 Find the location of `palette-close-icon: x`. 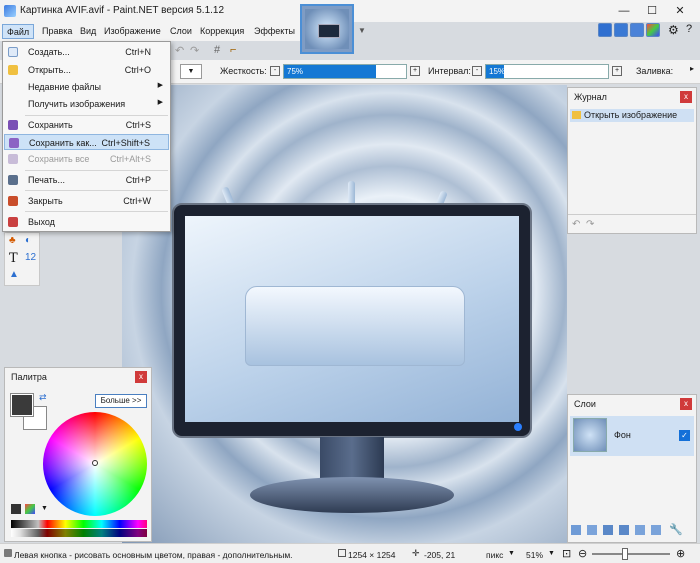

palette-close-icon: x is located at coordinates (141, 377).